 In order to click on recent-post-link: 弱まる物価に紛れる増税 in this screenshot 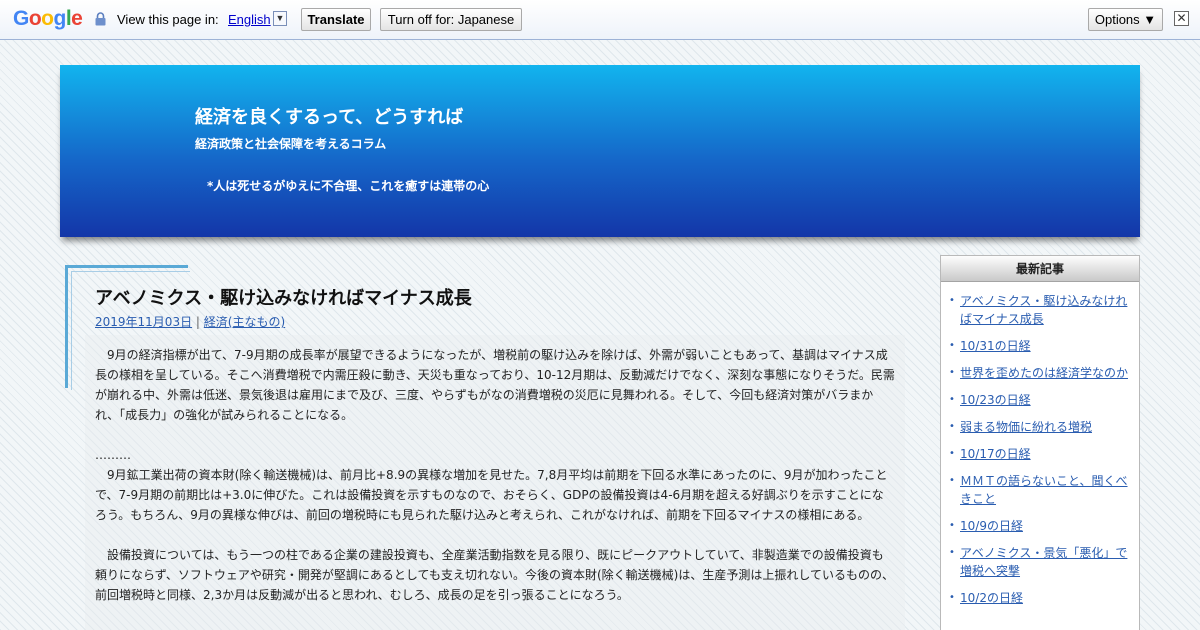, I will do `click(1026, 427)`.